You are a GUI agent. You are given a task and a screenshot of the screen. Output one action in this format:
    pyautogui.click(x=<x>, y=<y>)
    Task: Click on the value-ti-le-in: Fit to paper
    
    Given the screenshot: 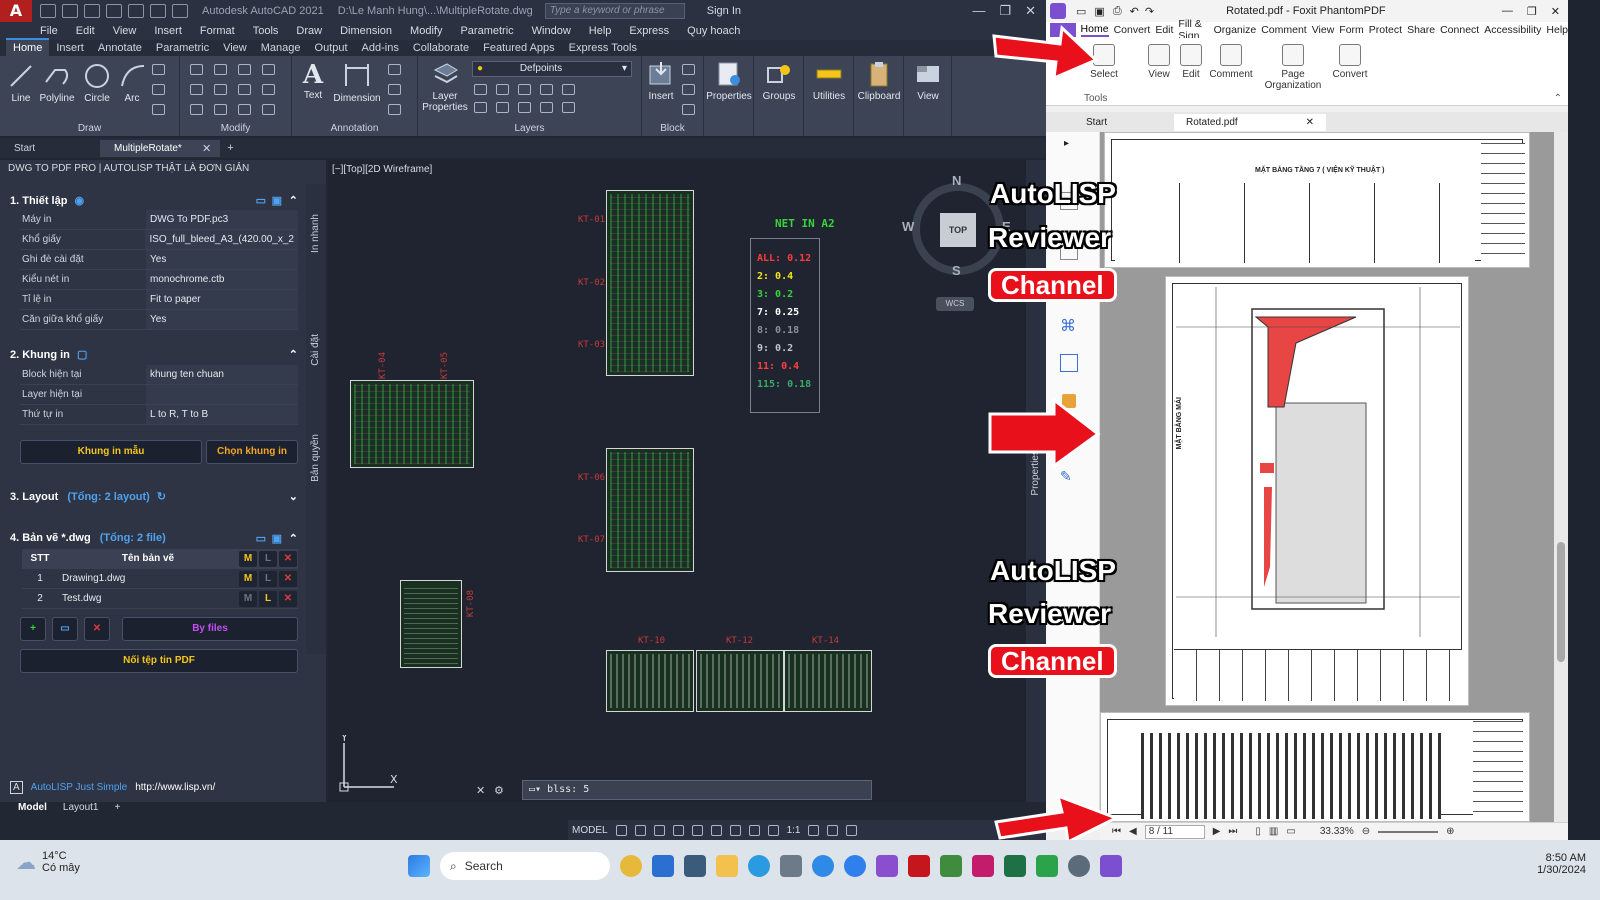 What is the action you would take?
    pyautogui.click(x=222, y=299)
    